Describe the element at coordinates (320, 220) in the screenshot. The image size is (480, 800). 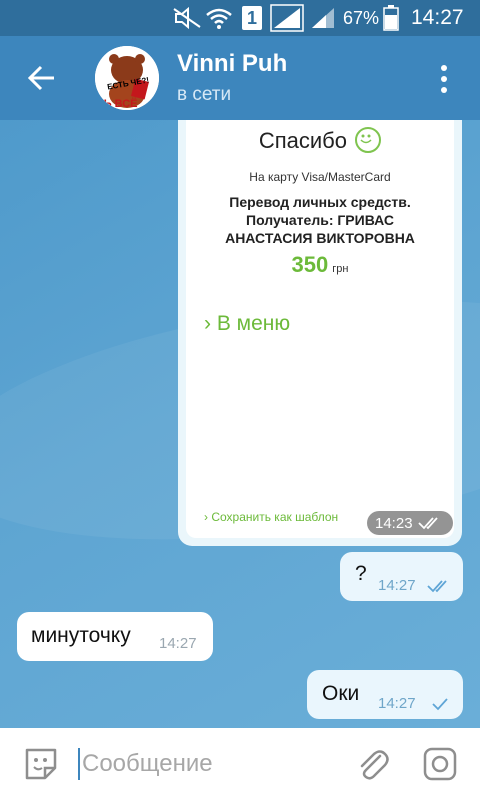
I see `receipt-line2: Получатель: ГРИВАС` at that location.